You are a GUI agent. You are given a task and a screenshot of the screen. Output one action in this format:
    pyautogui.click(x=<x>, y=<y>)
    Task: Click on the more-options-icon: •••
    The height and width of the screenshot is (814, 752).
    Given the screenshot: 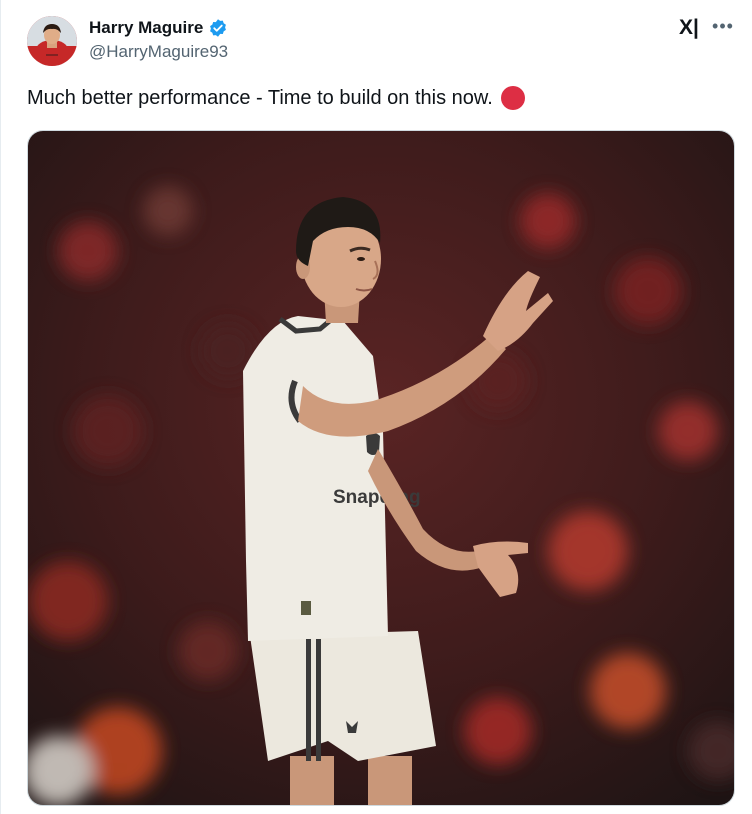 What is the action you would take?
    pyautogui.click(x=723, y=26)
    